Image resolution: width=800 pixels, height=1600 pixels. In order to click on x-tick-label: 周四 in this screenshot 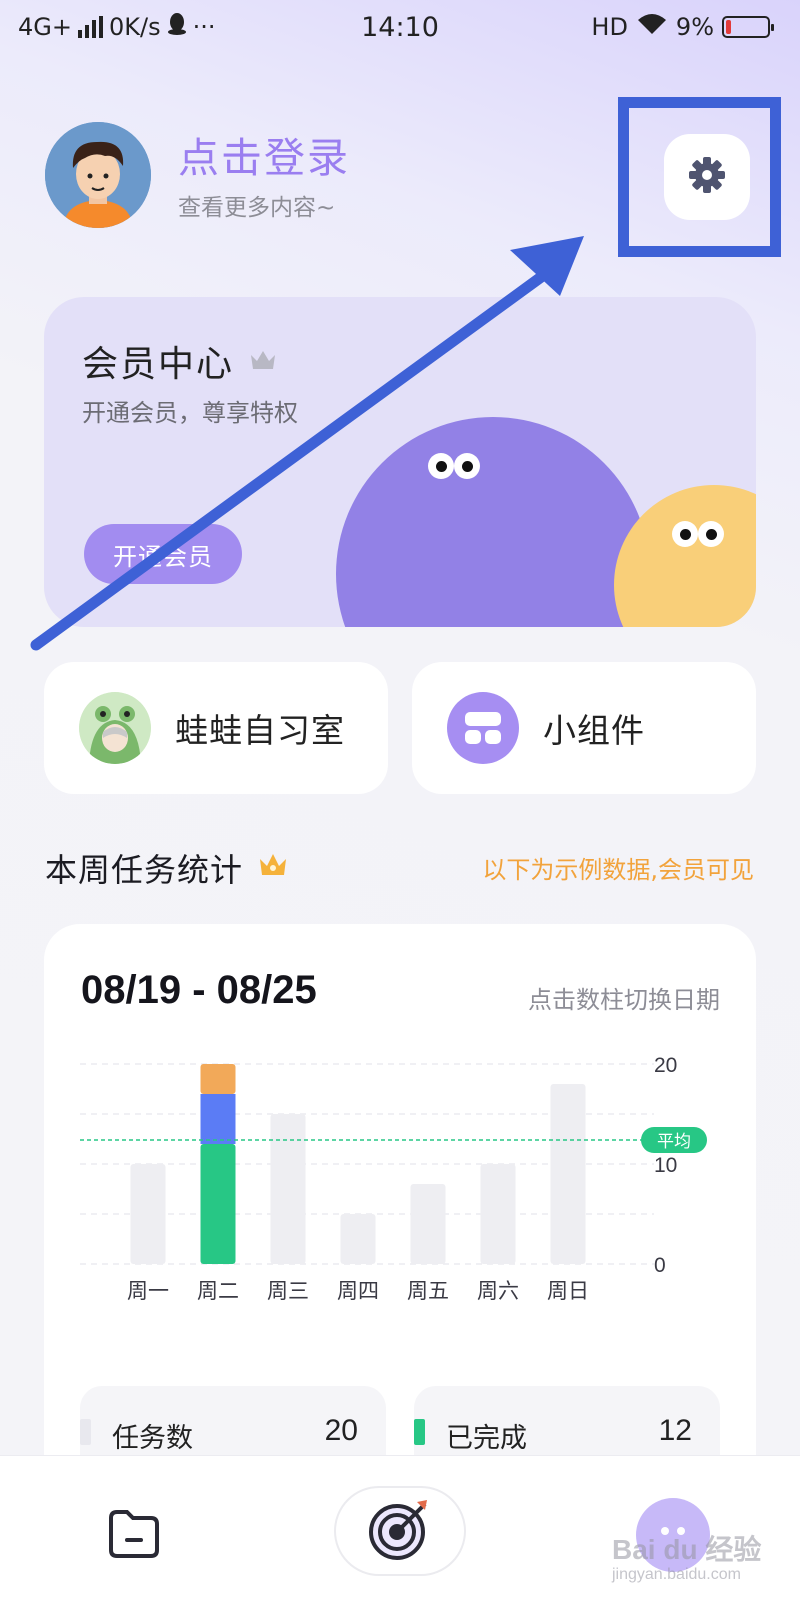, I will do `click(358, 1291)`.